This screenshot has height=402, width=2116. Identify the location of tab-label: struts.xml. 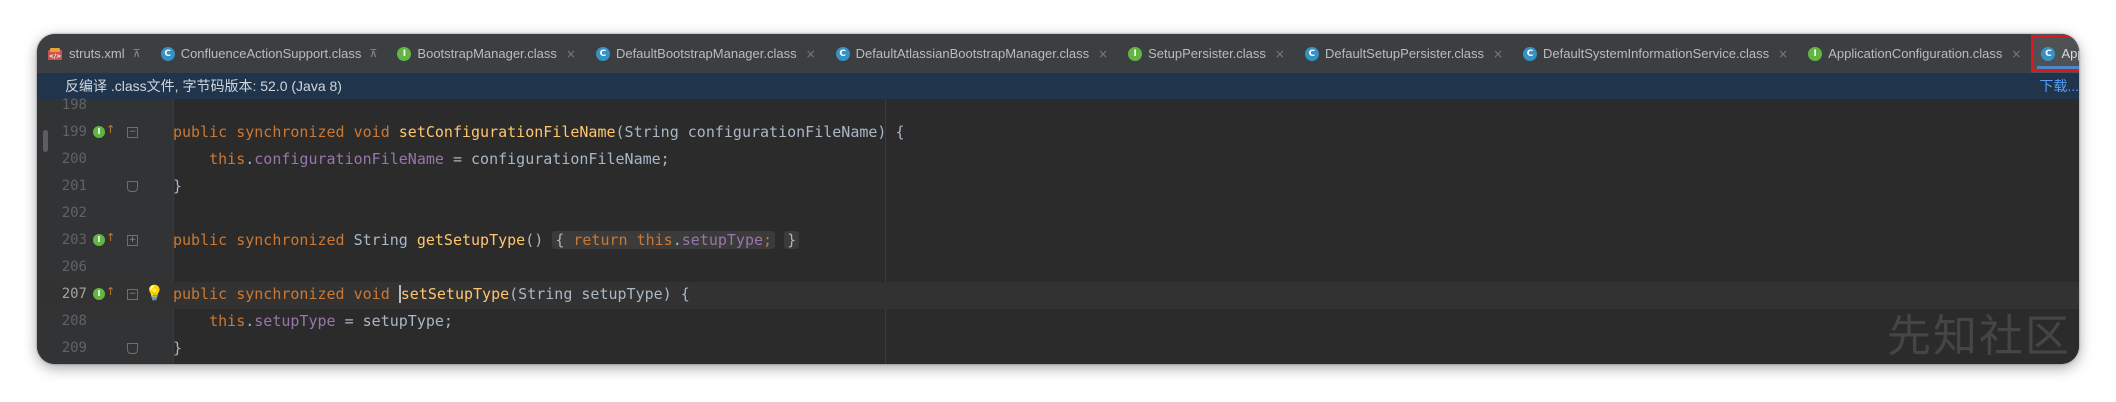
(97, 53).